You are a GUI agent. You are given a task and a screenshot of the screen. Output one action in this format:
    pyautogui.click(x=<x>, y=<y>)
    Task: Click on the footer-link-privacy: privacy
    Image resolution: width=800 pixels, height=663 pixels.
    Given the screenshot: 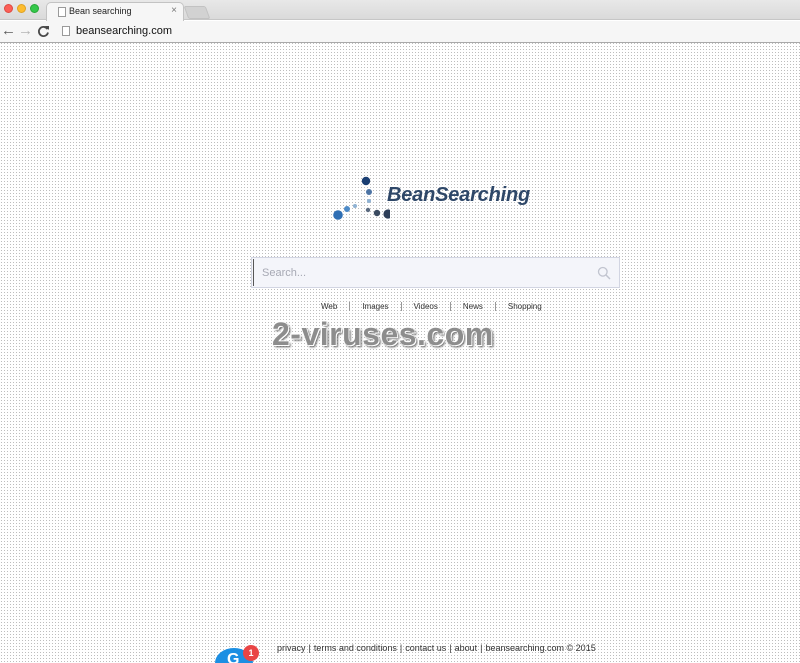 What is the action you would take?
    pyautogui.click(x=291, y=648)
    